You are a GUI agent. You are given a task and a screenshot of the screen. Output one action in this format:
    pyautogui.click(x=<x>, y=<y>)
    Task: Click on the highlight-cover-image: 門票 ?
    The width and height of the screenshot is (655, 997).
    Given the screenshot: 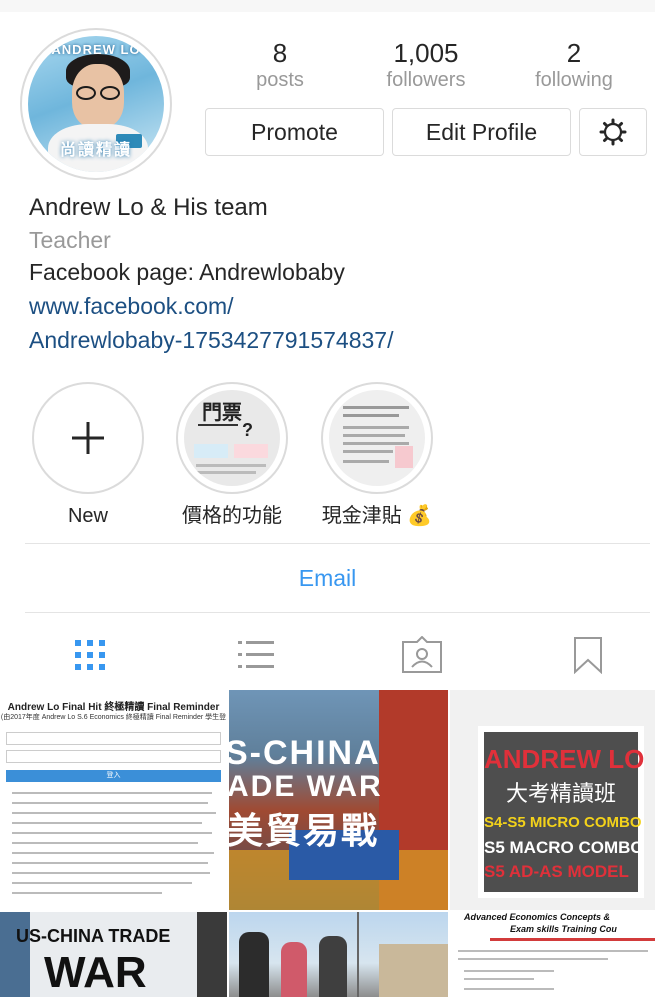 What is the action you would take?
    pyautogui.click(x=232, y=438)
    